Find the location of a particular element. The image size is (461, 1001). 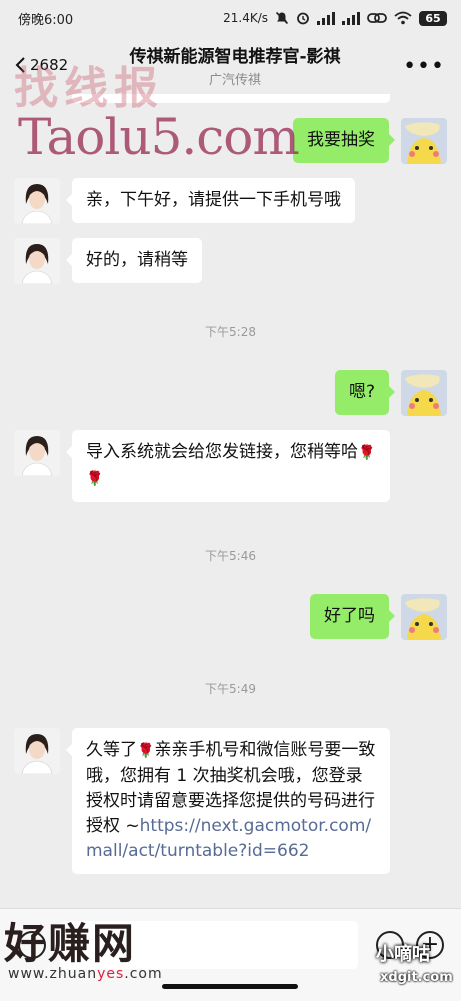

chevron-left-icon is located at coordinates (20, 65).